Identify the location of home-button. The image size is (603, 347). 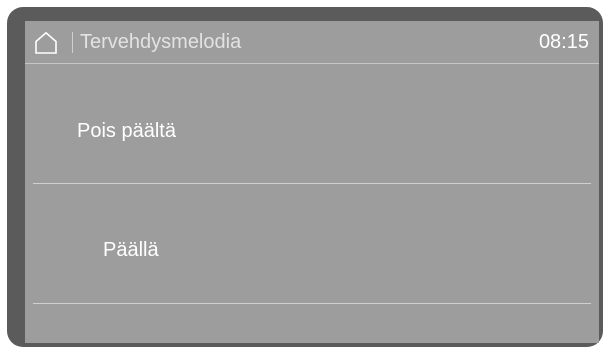
(46, 43).